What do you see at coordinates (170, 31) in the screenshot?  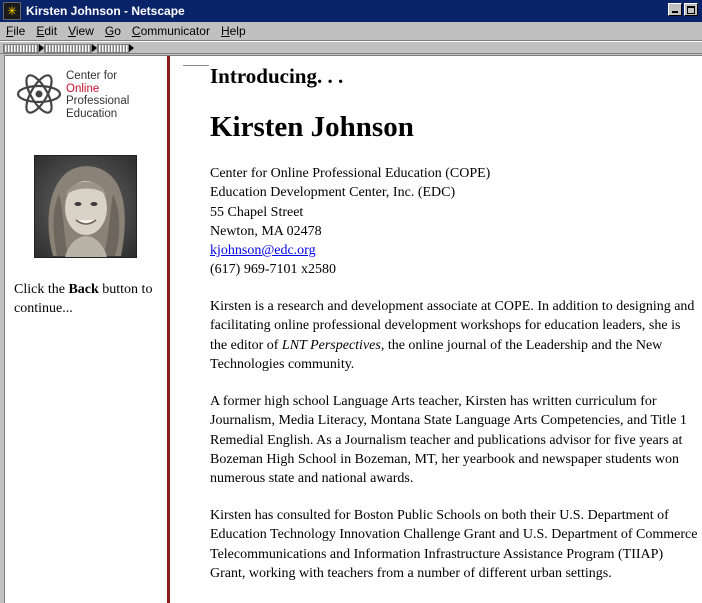 I see `menu-communicator: Communicator` at bounding box center [170, 31].